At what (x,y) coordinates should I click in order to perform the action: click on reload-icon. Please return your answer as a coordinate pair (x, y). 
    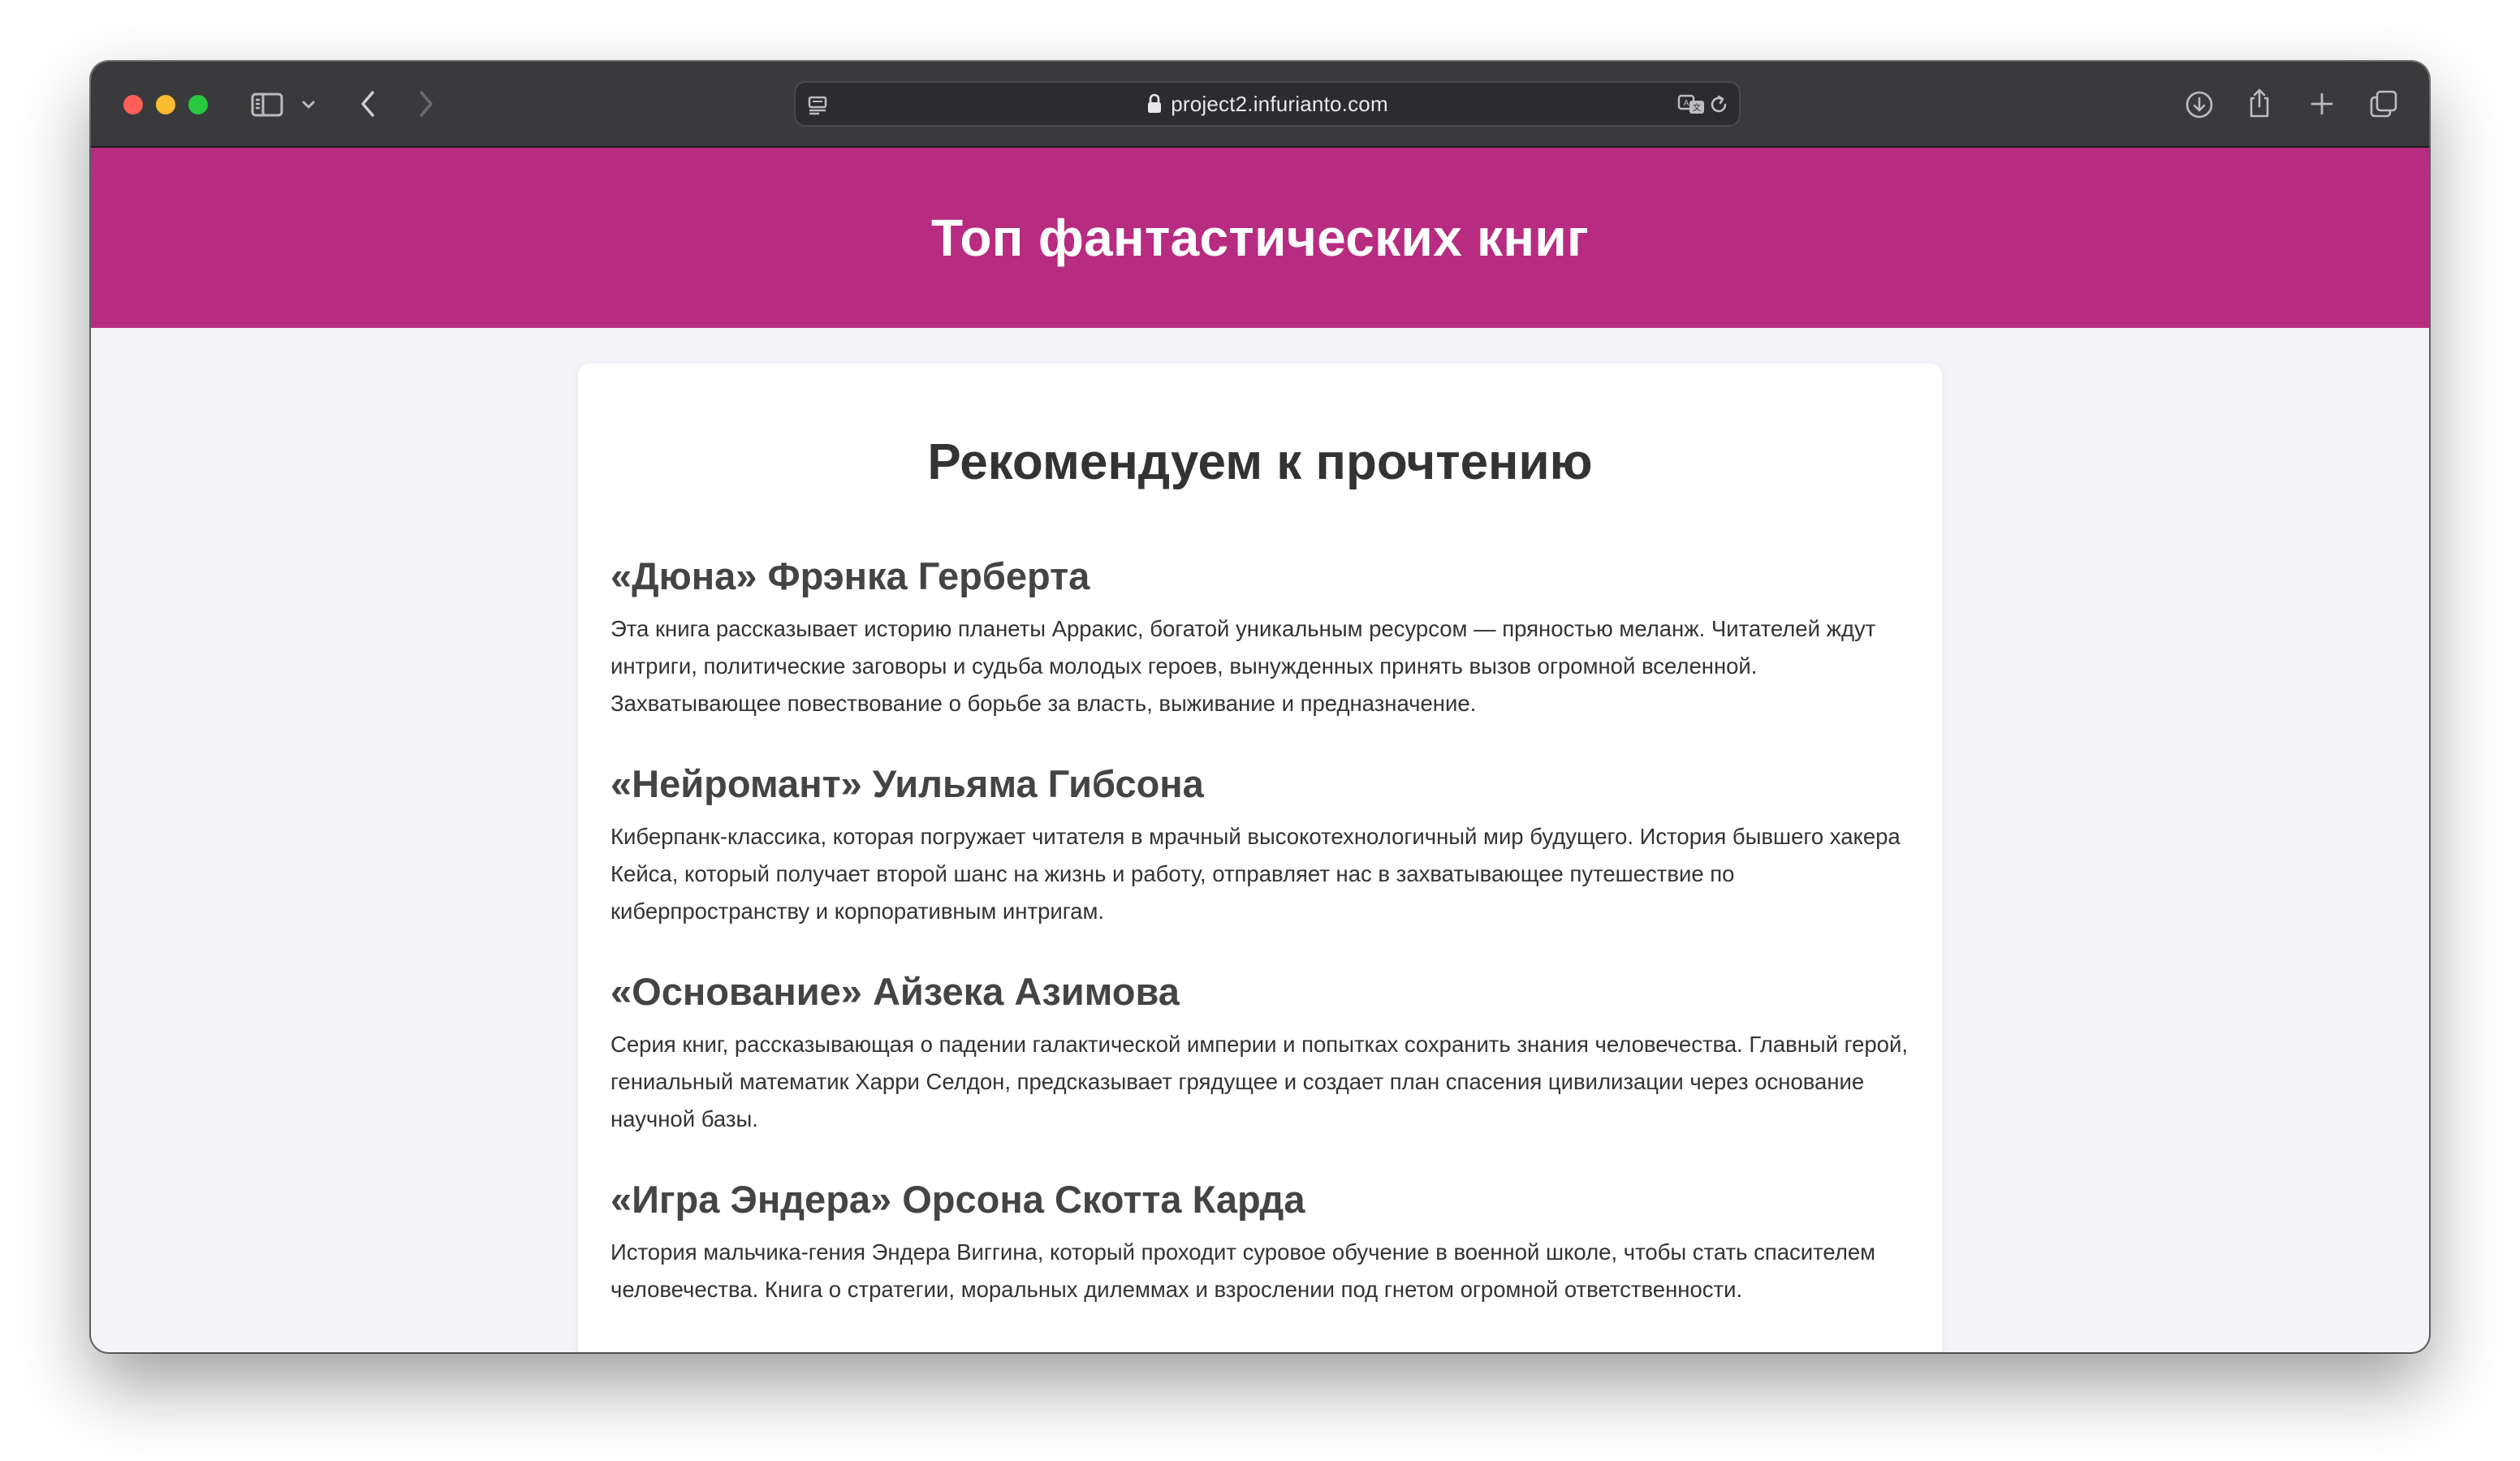
    Looking at the image, I should click on (1719, 105).